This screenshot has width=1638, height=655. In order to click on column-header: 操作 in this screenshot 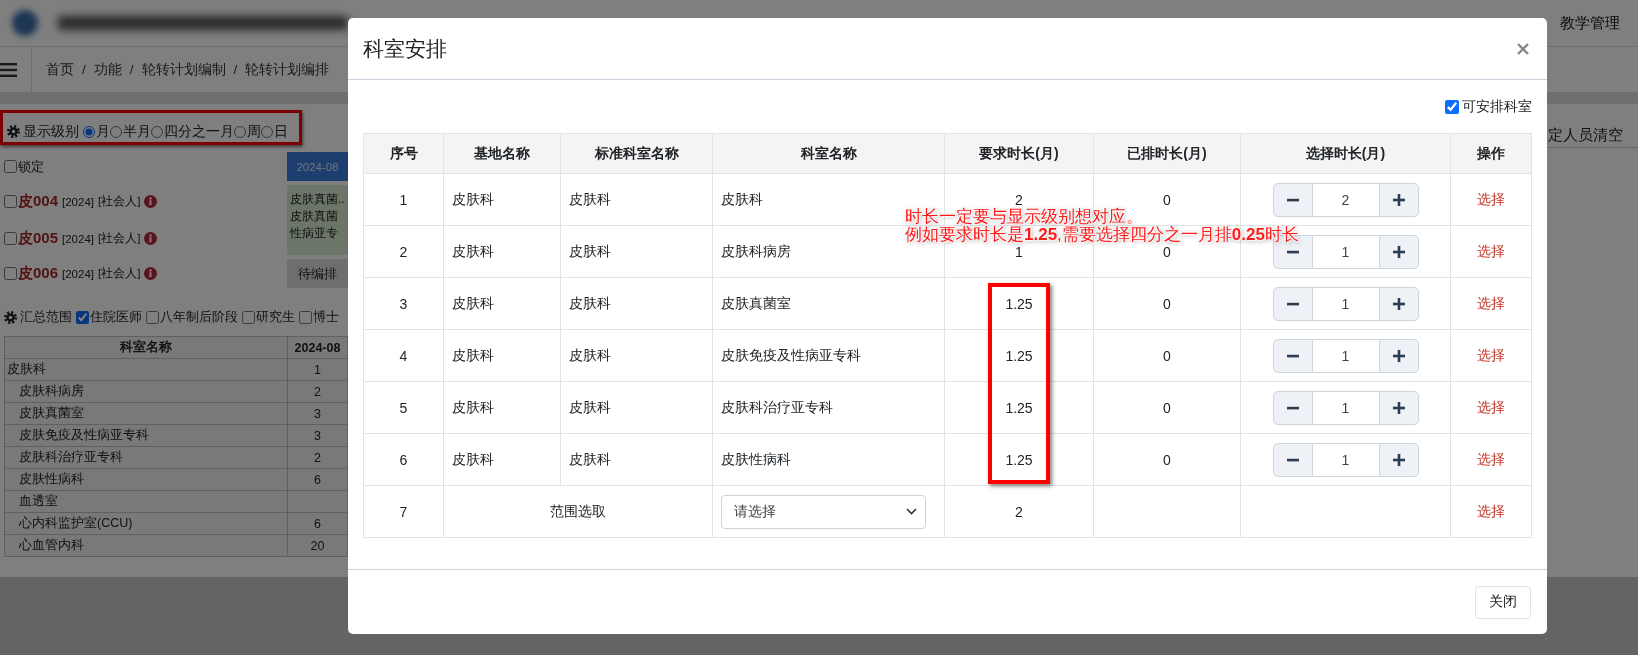, I will do `click(1491, 153)`.